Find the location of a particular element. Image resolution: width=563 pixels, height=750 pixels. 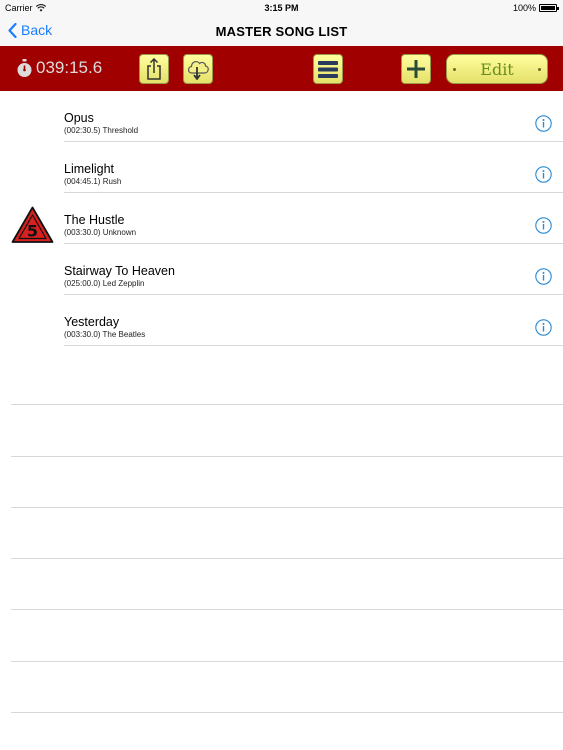

status-time: 3:15 PM is located at coordinates (281, 8).